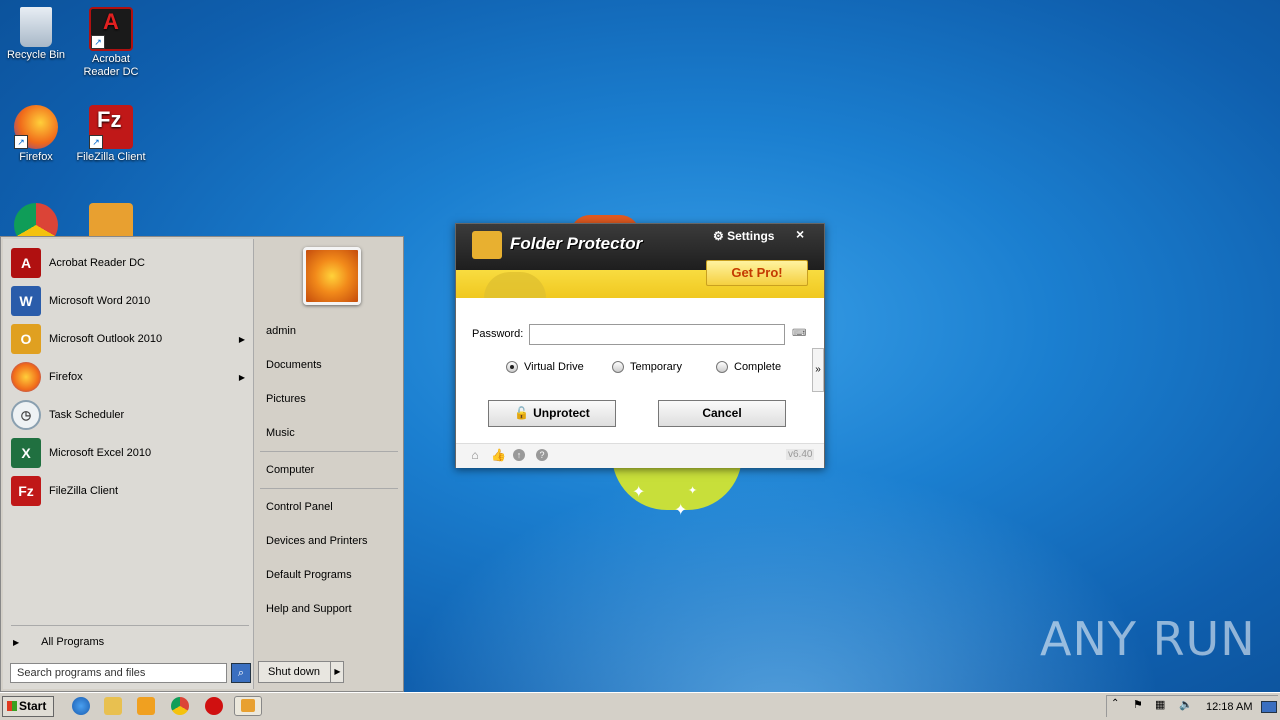  I want to click on thumbs-up-icon: 👍, so click(498, 455).